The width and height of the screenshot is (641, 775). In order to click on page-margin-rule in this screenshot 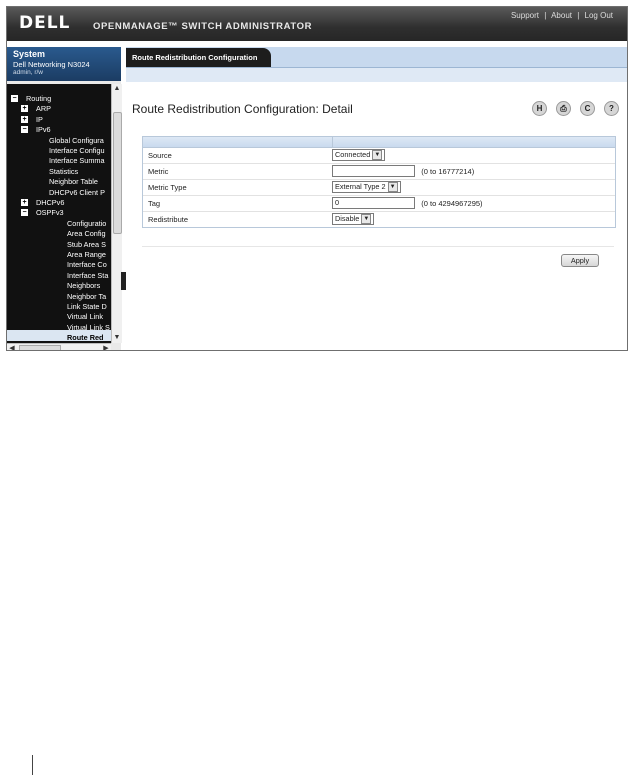, I will do `click(32, 765)`.